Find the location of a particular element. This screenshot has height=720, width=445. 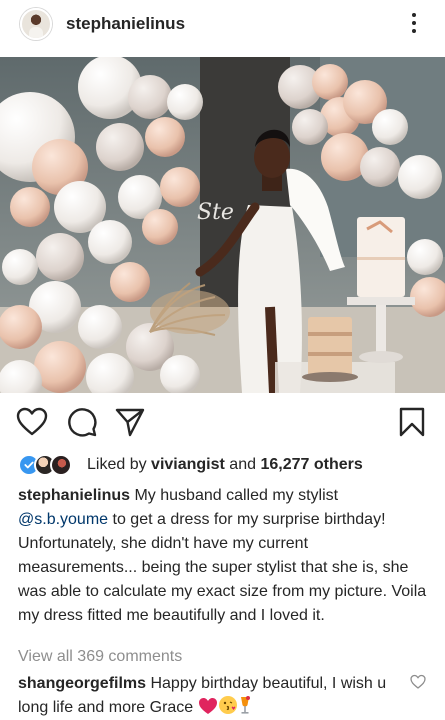

caption-mention-link: @s.b.youme is located at coordinates (63, 519).